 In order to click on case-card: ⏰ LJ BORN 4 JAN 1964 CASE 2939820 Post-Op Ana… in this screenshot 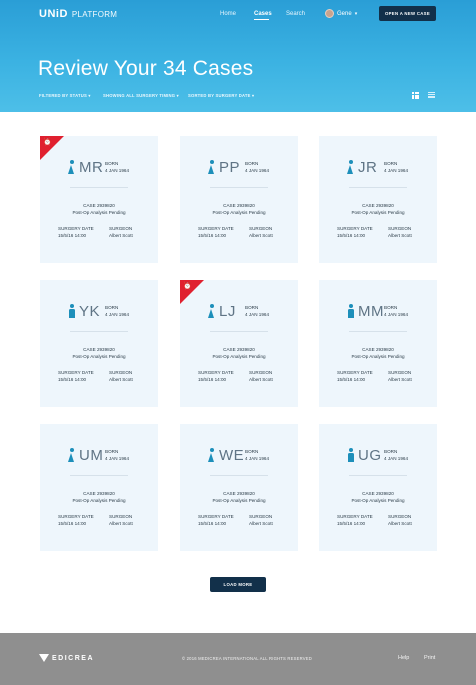, I will do `click(239, 343)`.